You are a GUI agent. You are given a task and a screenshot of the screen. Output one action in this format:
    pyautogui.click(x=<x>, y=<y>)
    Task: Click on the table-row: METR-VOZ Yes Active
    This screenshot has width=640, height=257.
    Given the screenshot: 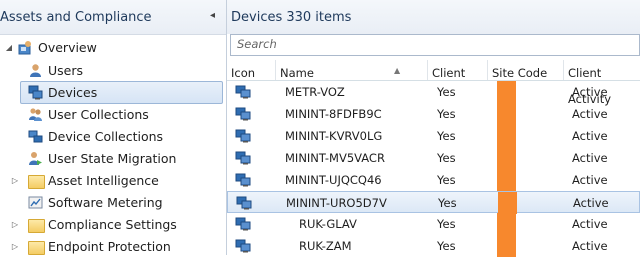 What is the action you would take?
    pyautogui.click(x=433, y=92)
    